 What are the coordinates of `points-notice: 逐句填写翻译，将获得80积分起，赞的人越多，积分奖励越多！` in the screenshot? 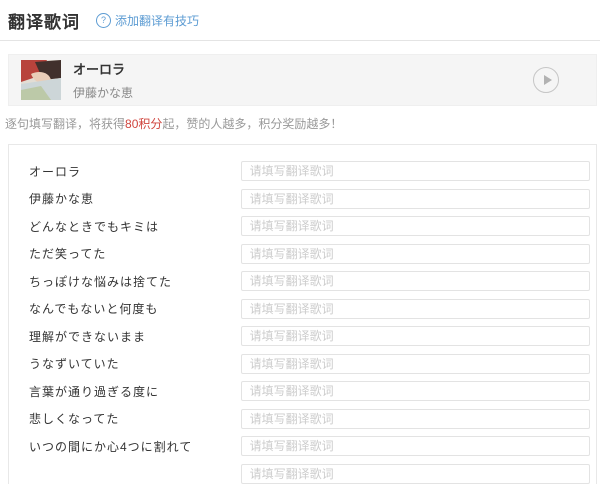 It's located at (302, 123).